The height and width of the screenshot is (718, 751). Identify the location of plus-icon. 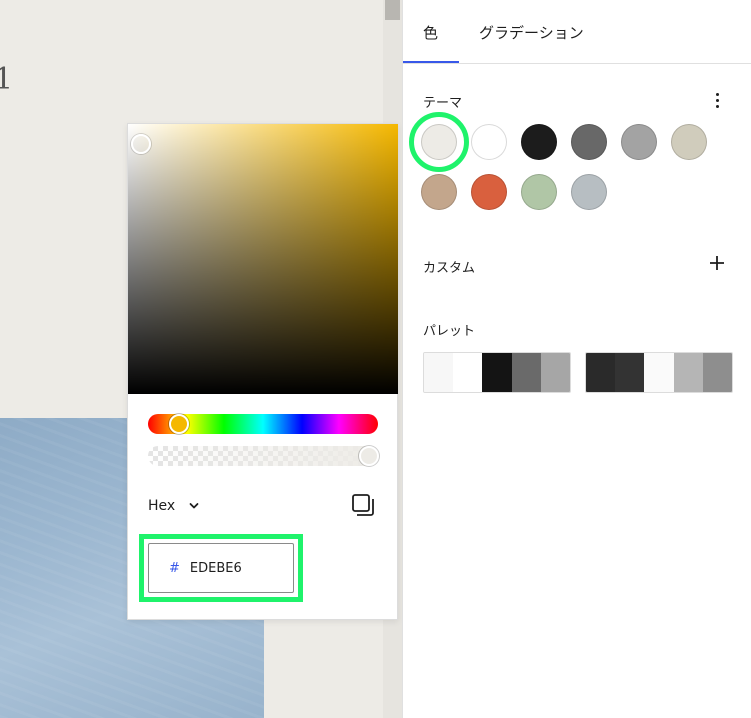
(717, 263).